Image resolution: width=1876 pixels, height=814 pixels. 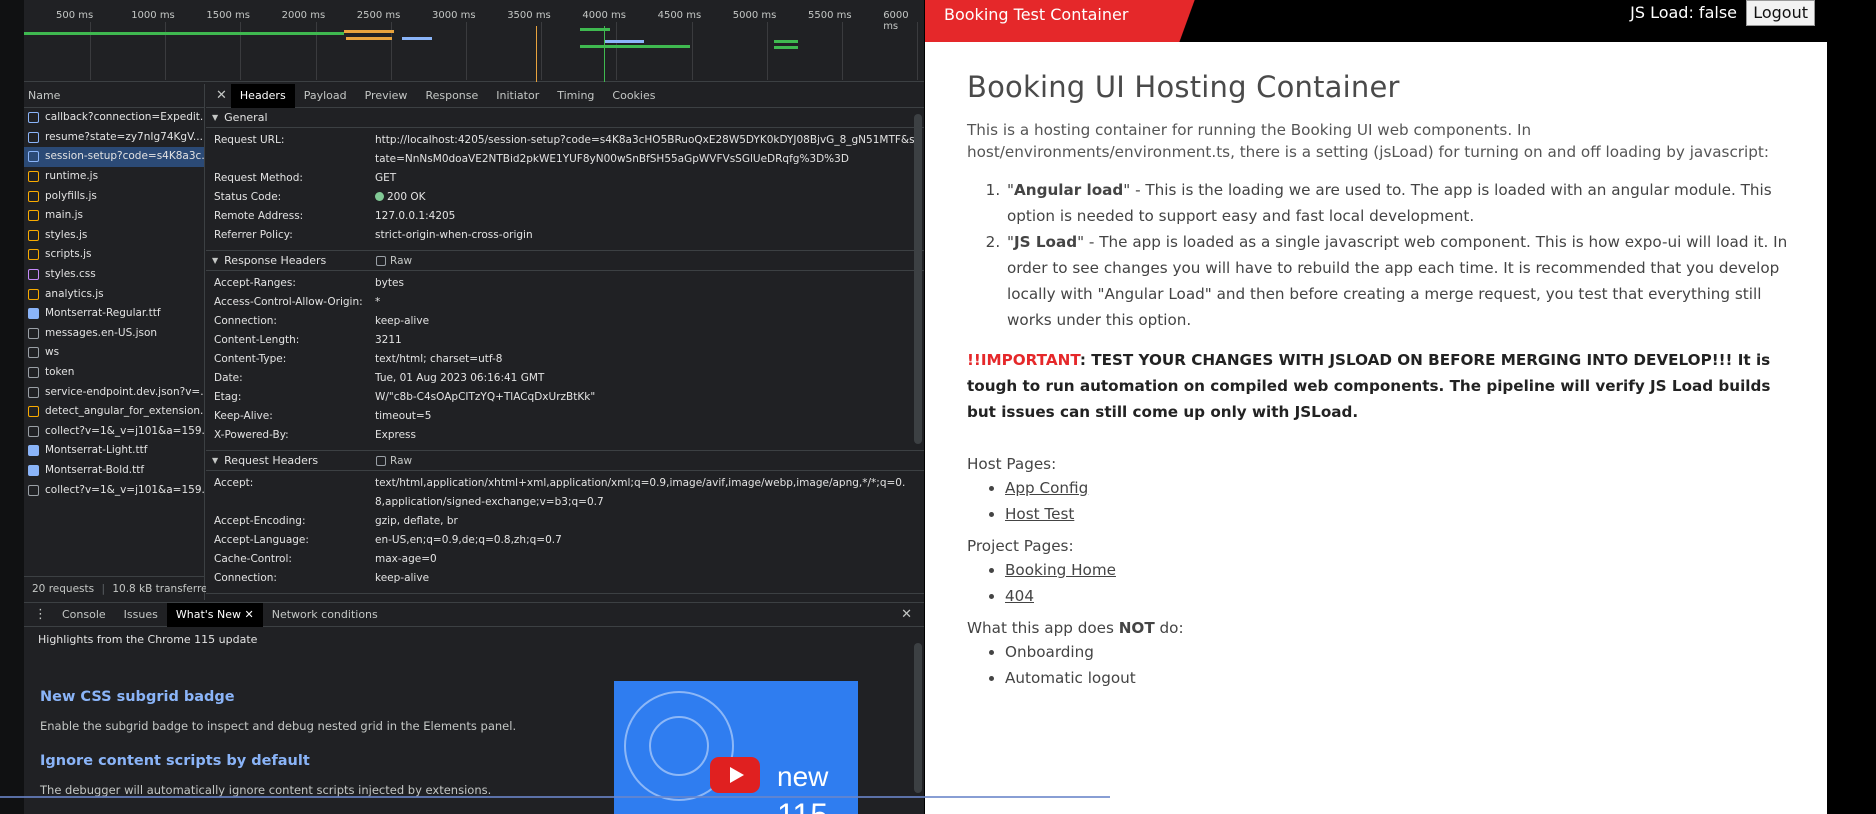 I want to click on tab-initiator: Initiator, so click(x=517, y=96).